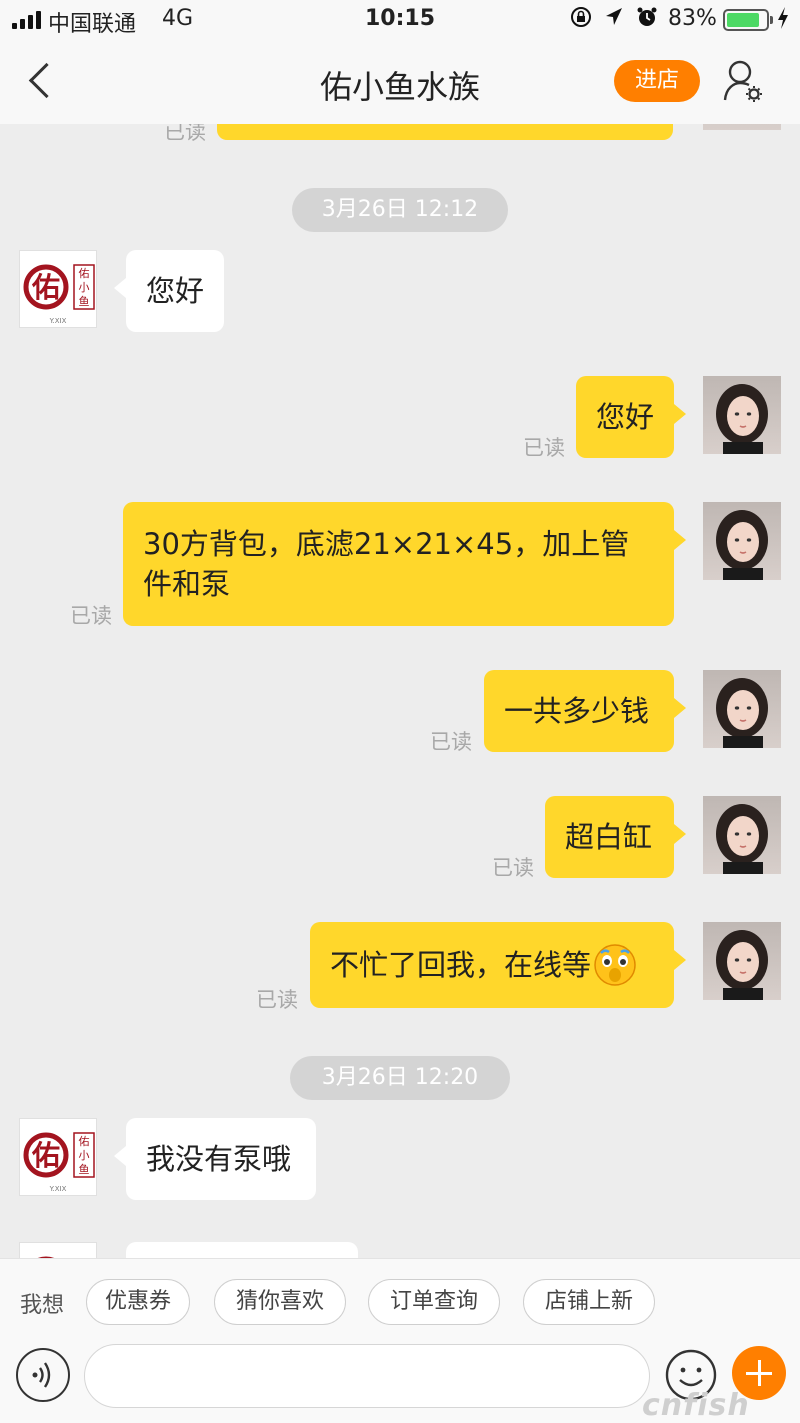 The height and width of the screenshot is (1423, 800). Describe the element at coordinates (138, 1302) in the screenshot. I see `chip-coupon: 优惠券` at that location.